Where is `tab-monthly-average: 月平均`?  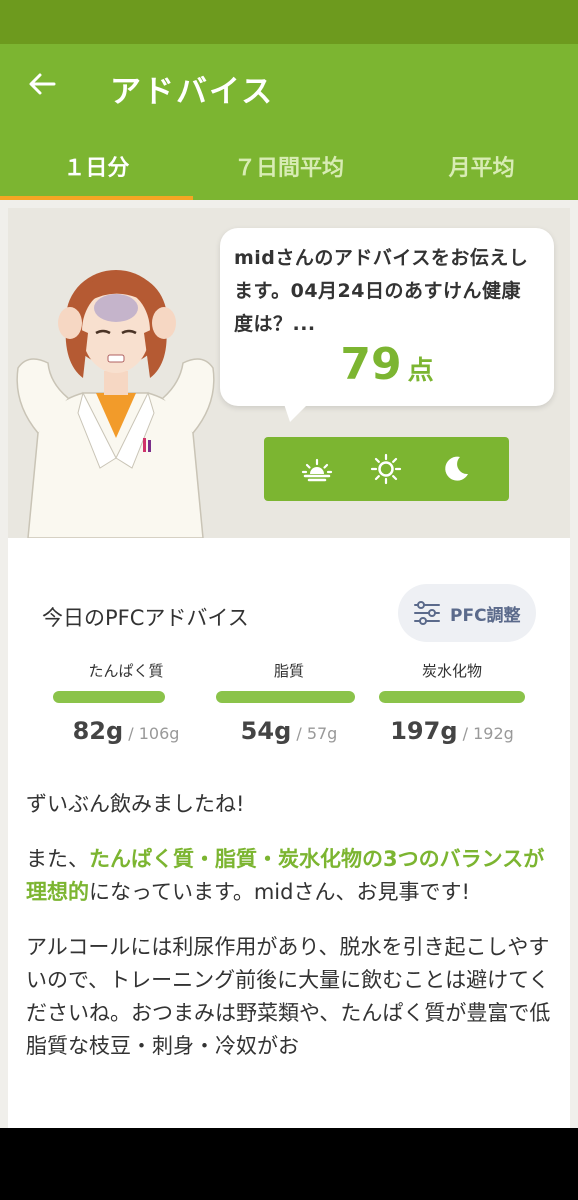
tab-monthly-average: 月平均 is located at coordinates (481, 167).